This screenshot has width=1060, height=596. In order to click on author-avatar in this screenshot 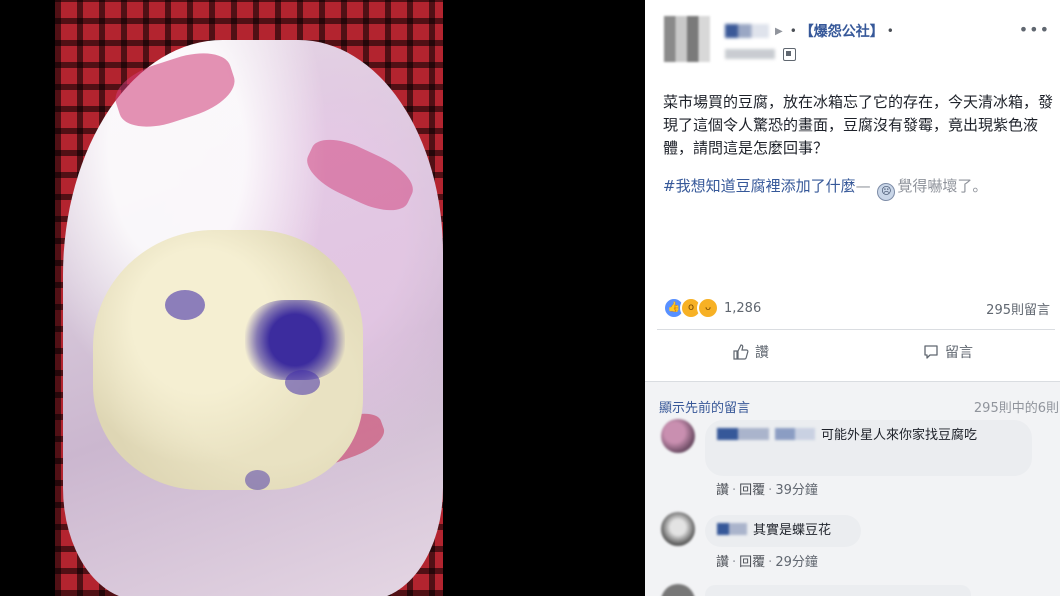, I will do `click(687, 39)`.